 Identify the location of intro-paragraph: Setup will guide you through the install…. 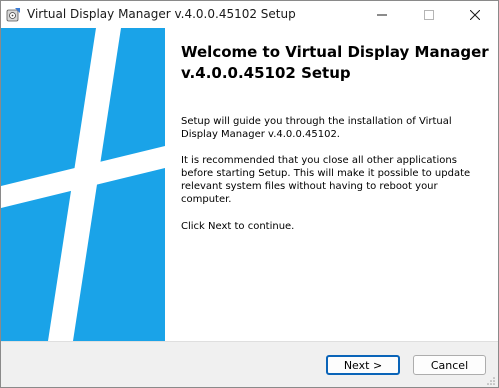
(316, 128).